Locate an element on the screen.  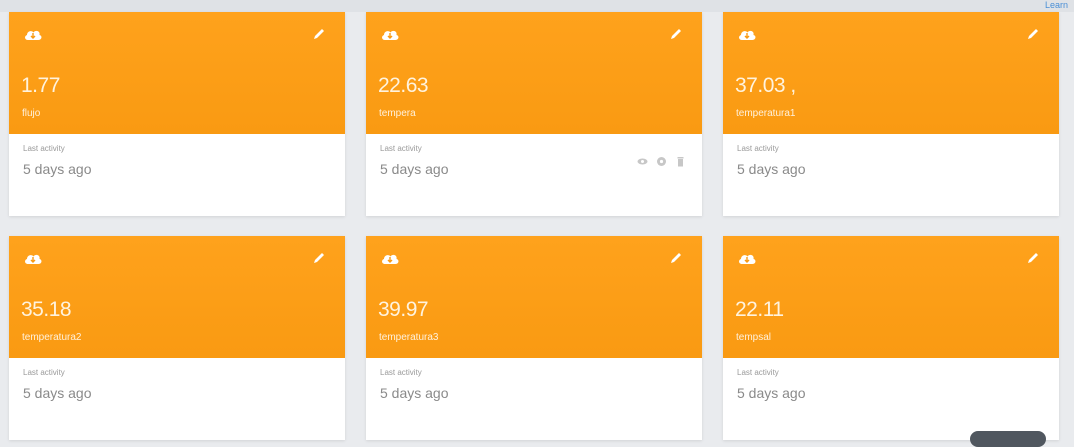
learn-link: Learn is located at coordinates (1056, 5).